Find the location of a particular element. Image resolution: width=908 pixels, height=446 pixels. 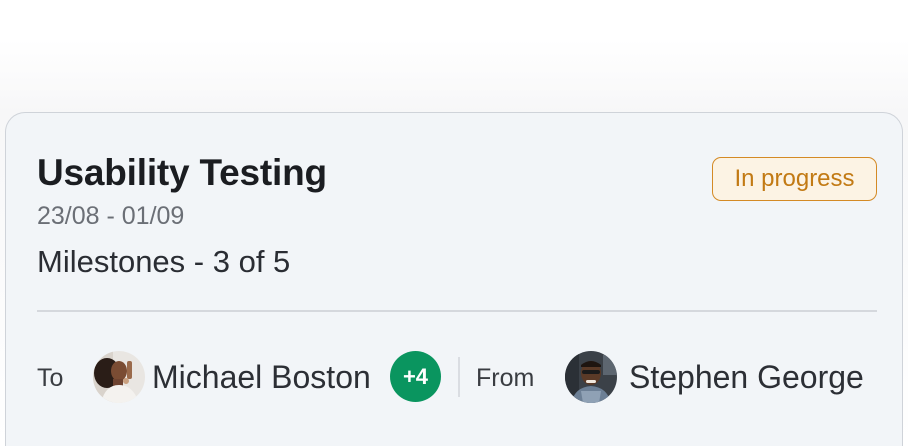

avatar-stephen-george is located at coordinates (591, 377).